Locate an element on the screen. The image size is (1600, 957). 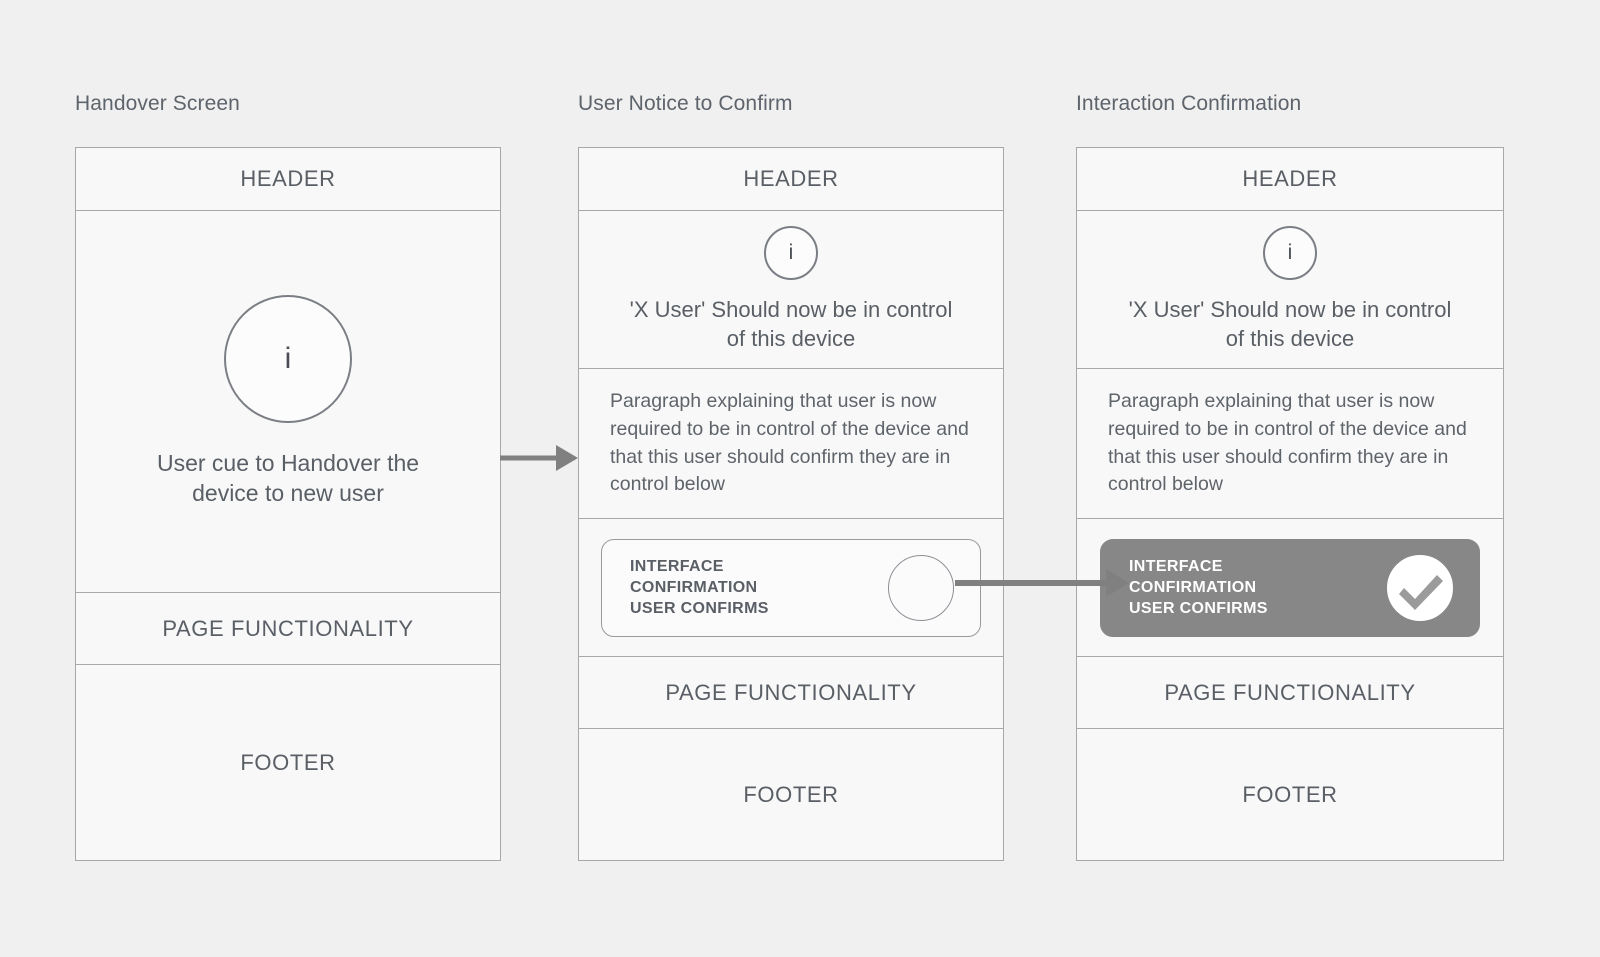
screen1-header-band: HEADER is located at coordinates (288, 178).